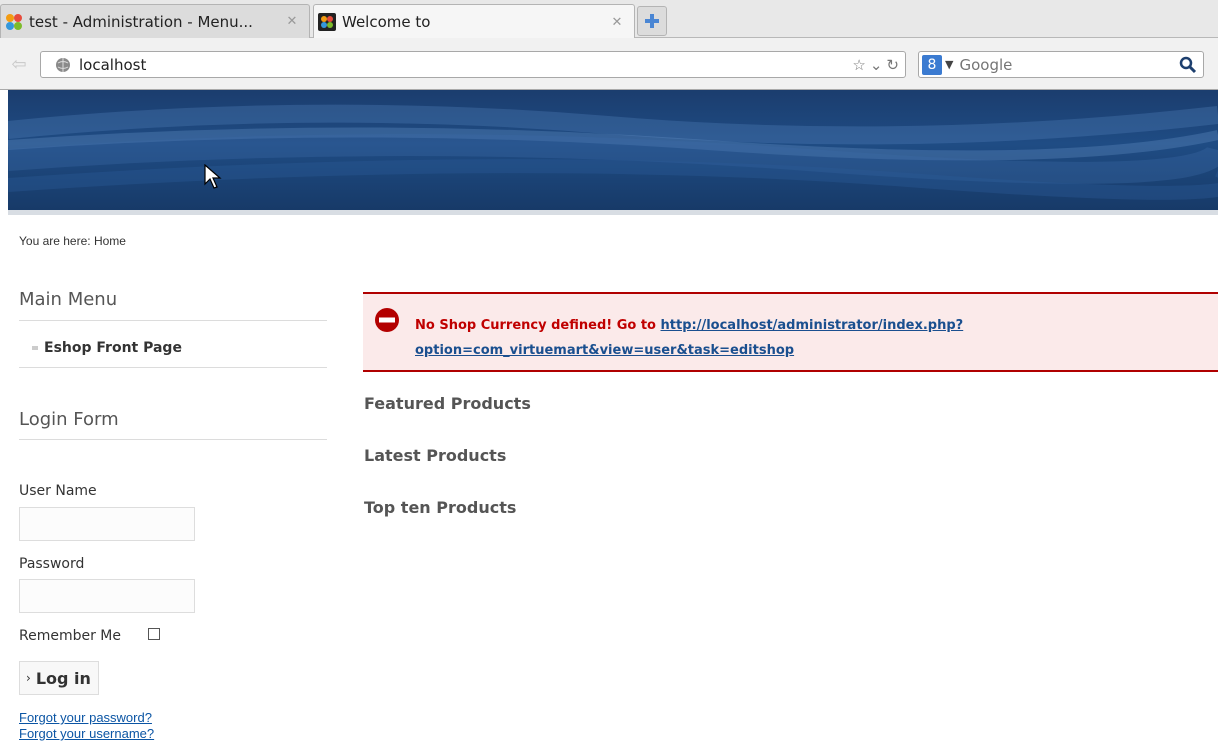 The height and width of the screenshot is (744, 1218). I want to click on menu-item-eshop-front-page: Eshop Front Page, so click(107, 348).